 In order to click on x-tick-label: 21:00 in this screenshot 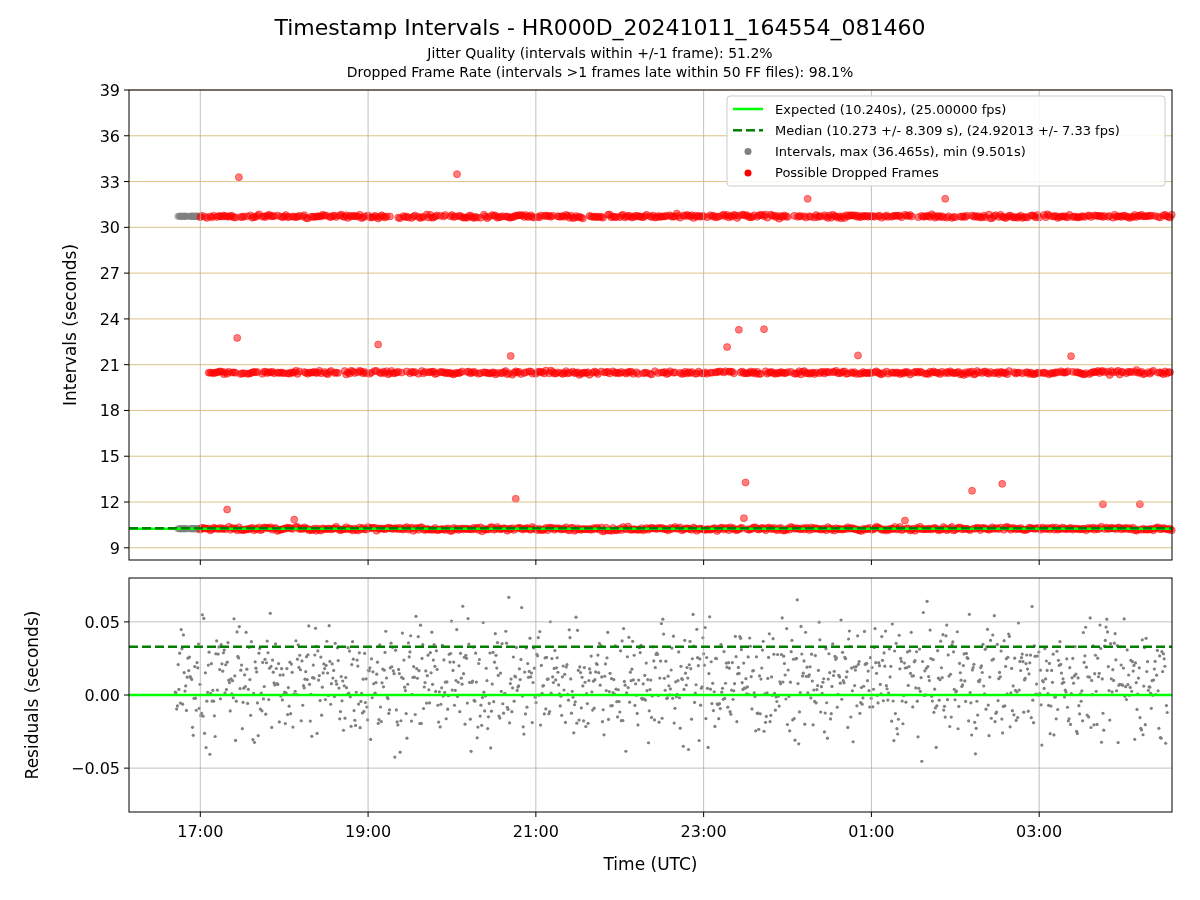, I will do `click(535, 831)`.